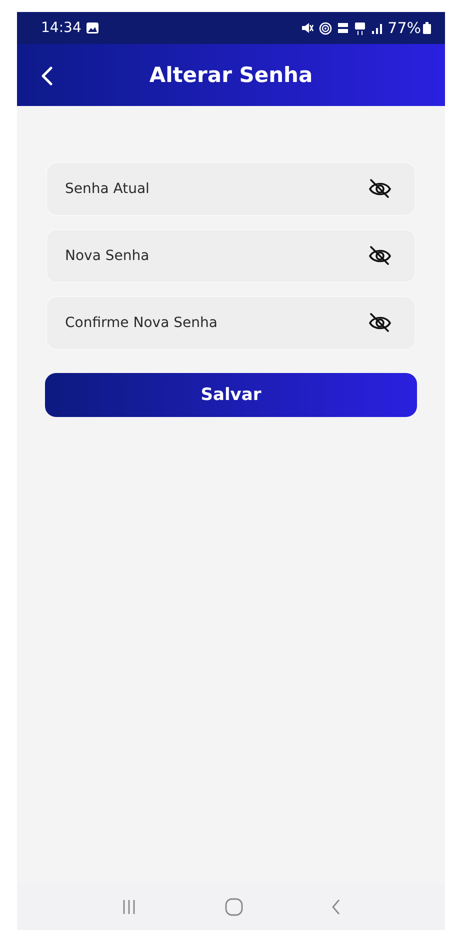  I want to click on password-field: Confirme Nova Senha, so click(231, 323).